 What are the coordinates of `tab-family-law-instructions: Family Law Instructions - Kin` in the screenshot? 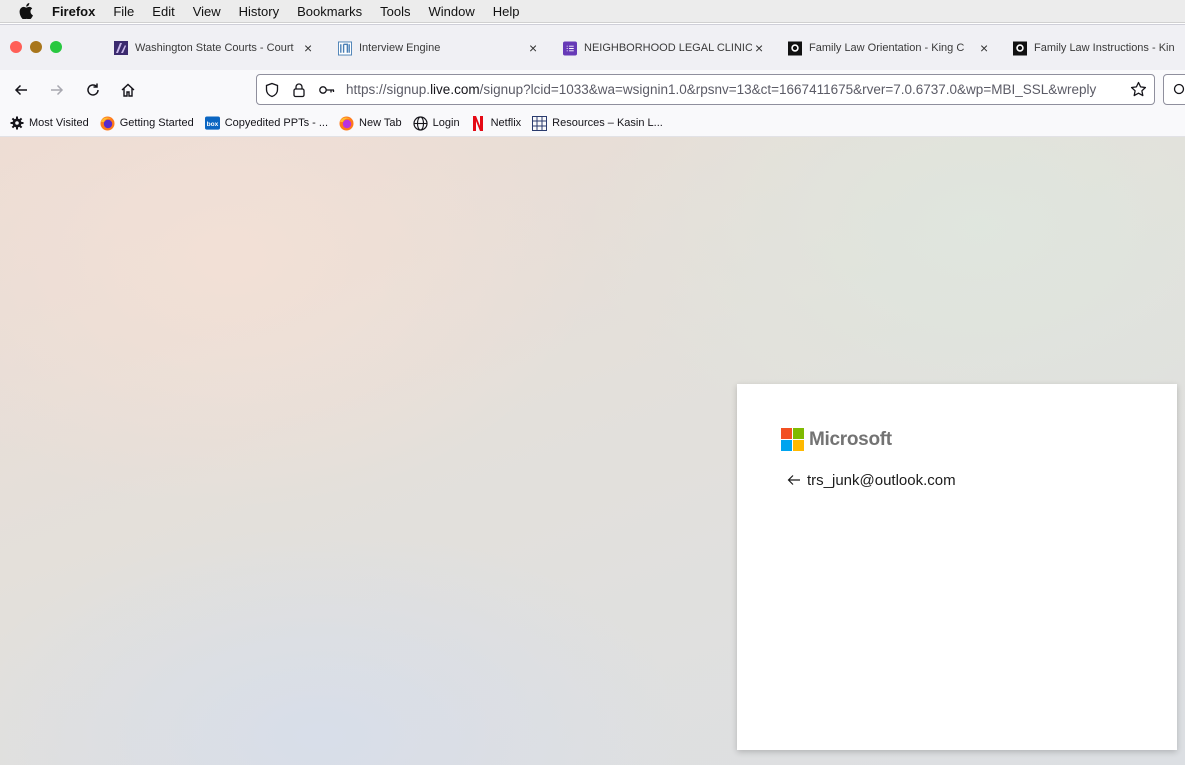 It's located at (1099, 48).